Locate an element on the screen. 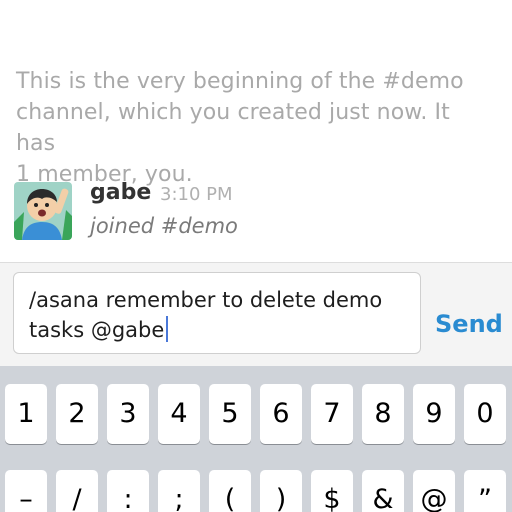 This screenshot has height=512, width=512. key-colon: : is located at coordinates (128, 491).